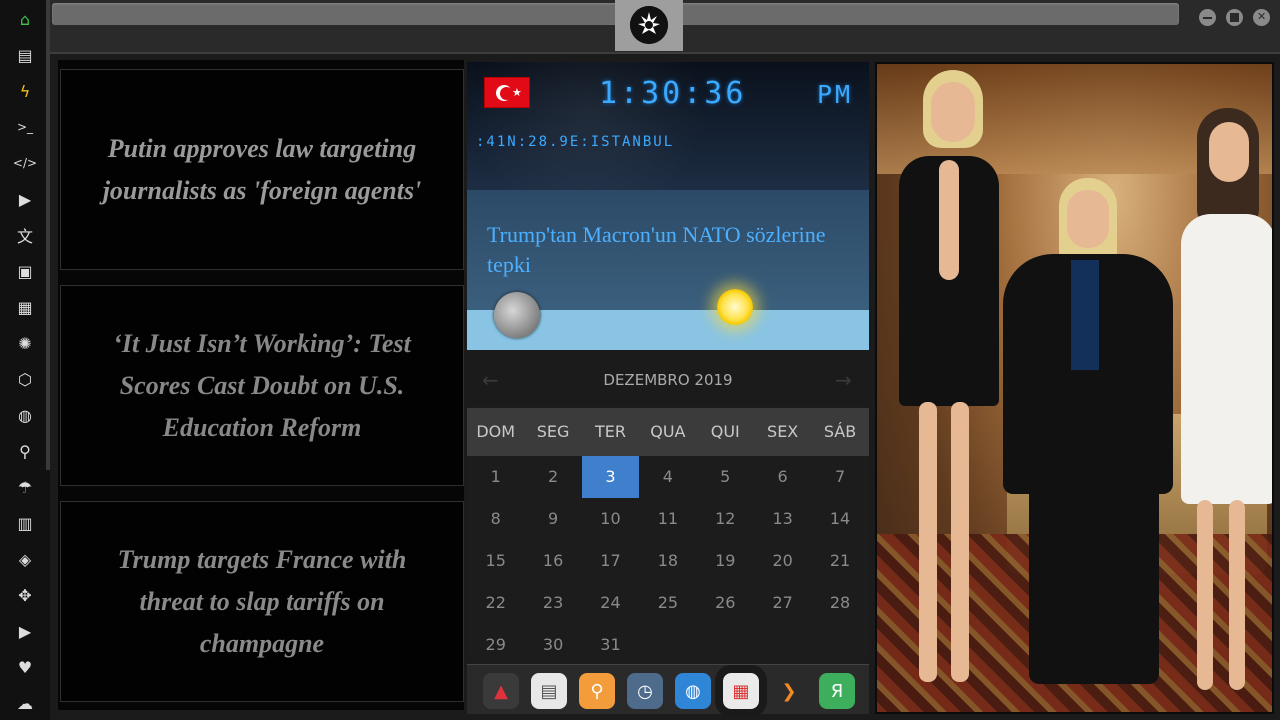  What do you see at coordinates (1261, 17) in the screenshot?
I see `close-button` at bounding box center [1261, 17].